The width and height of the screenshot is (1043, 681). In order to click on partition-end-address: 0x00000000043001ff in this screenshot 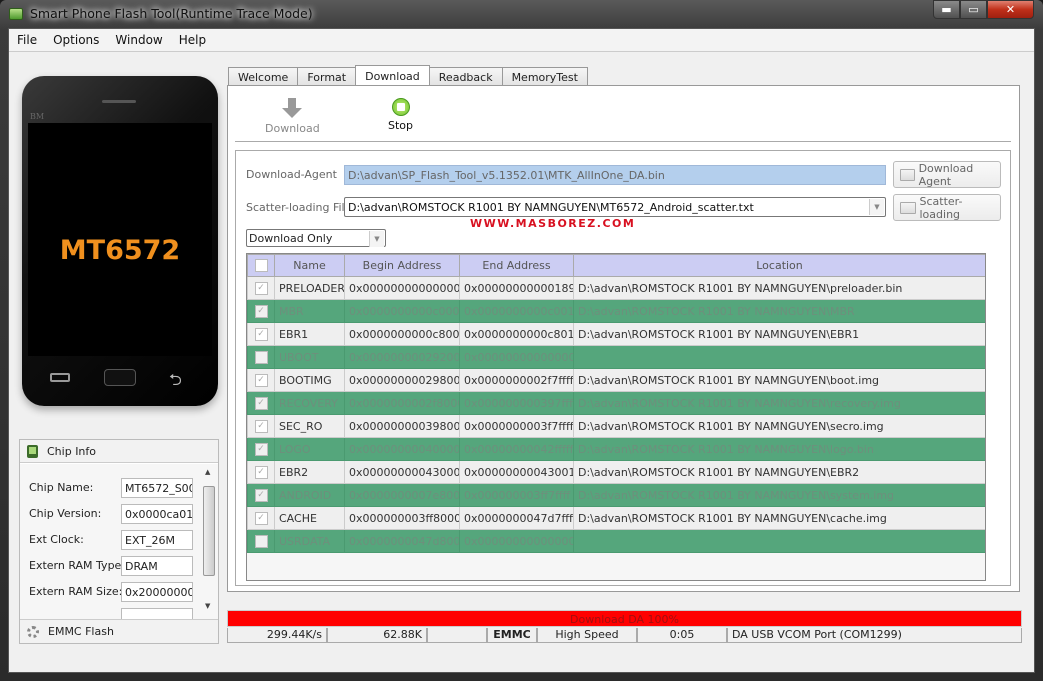, I will do `click(516, 472)`.